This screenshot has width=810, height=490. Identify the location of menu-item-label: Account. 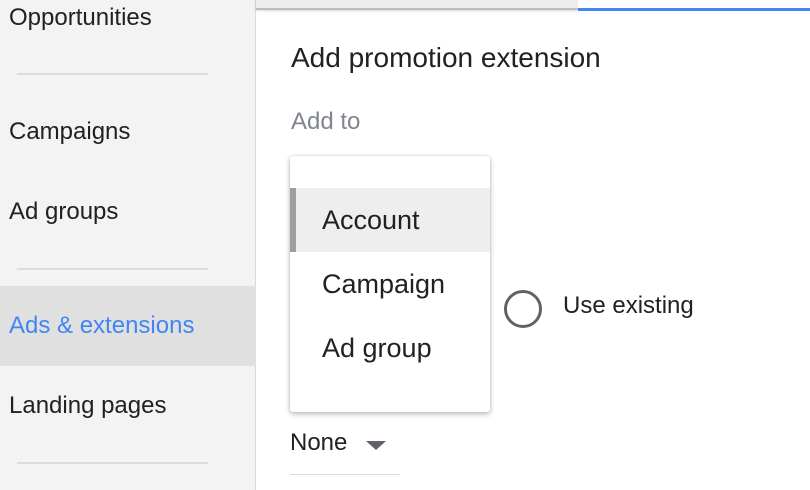
(371, 219).